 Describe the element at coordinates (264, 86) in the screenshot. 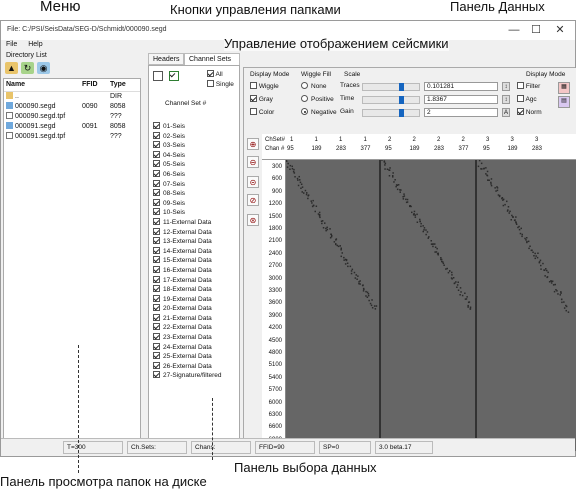

I see `wiggle-option: Wiggle` at that location.